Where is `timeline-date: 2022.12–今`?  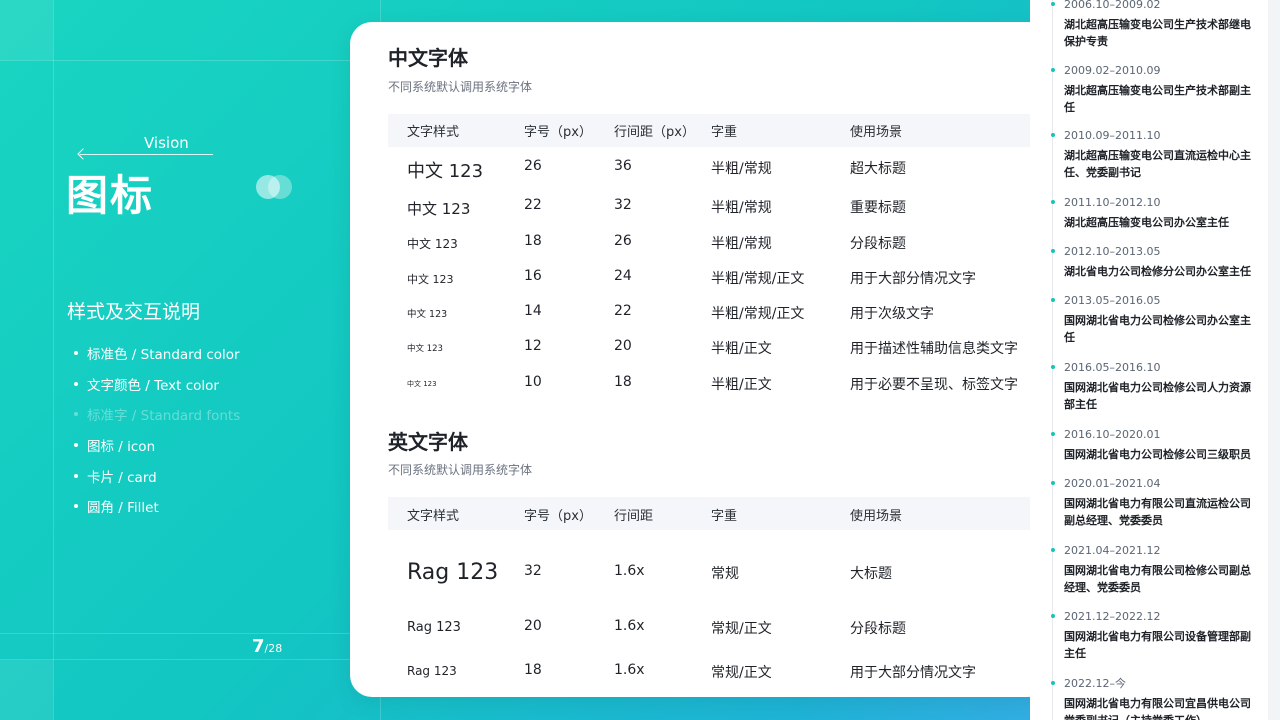 timeline-date: 2022.12–今 is located at coordinates (1095, 683).